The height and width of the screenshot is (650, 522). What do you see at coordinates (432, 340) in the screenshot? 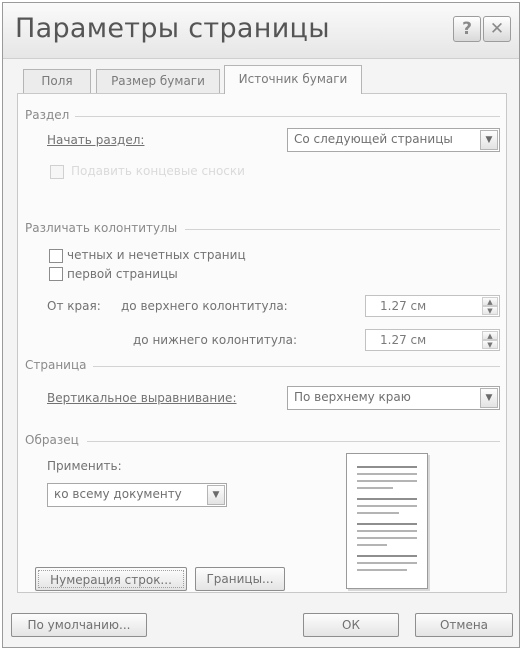
I see `footer-distance-spinner: 1.27 см ▲ ▼` at bounding box center [432, 340].